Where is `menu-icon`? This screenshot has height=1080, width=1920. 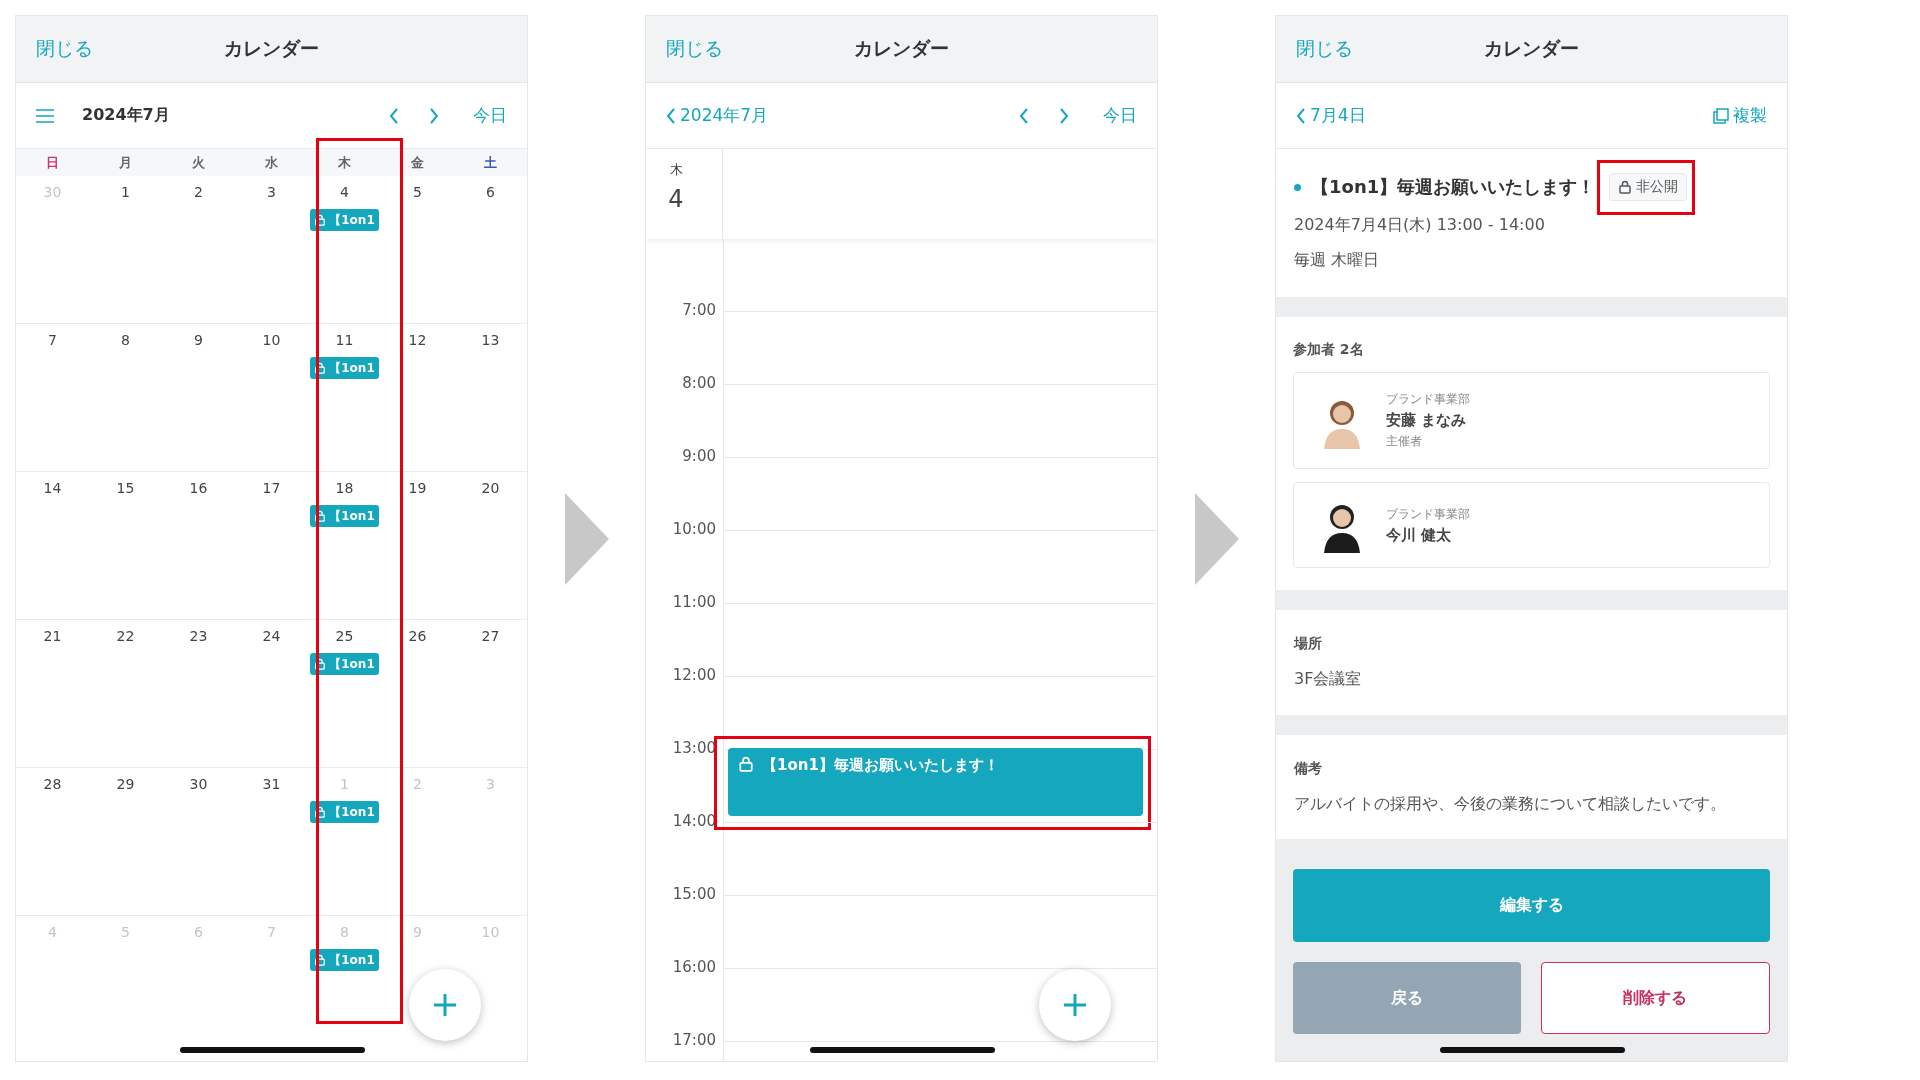
menu-icon is located at coordinates (45, 115).